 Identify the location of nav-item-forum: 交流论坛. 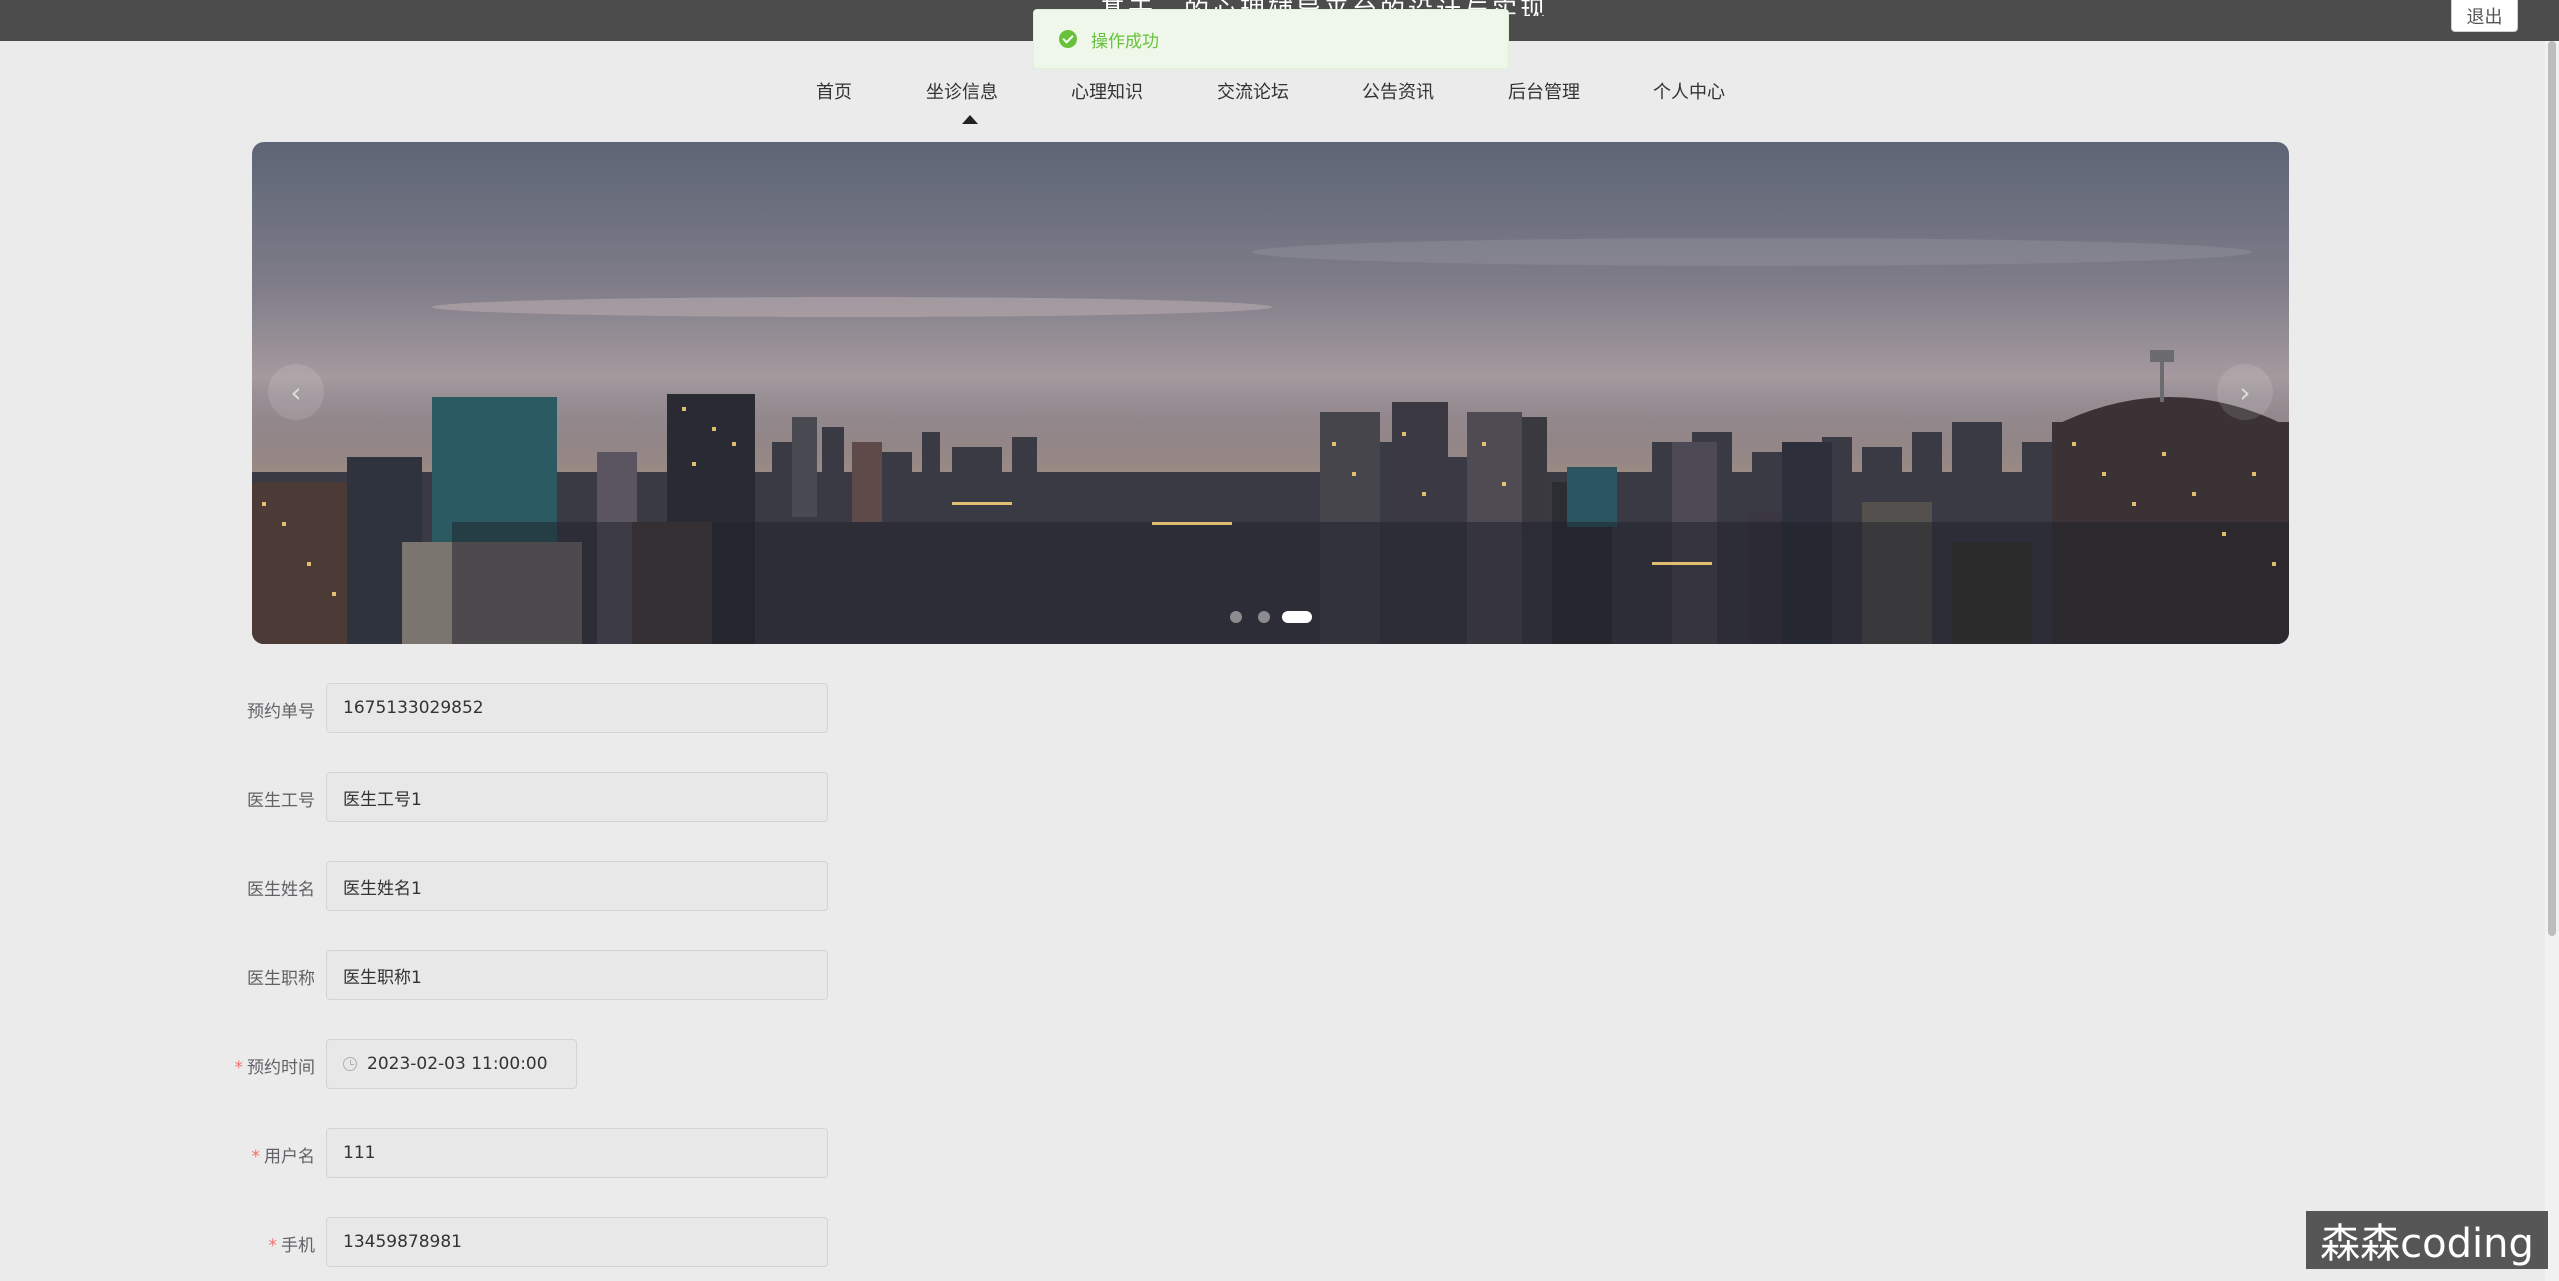
(1253, 91).